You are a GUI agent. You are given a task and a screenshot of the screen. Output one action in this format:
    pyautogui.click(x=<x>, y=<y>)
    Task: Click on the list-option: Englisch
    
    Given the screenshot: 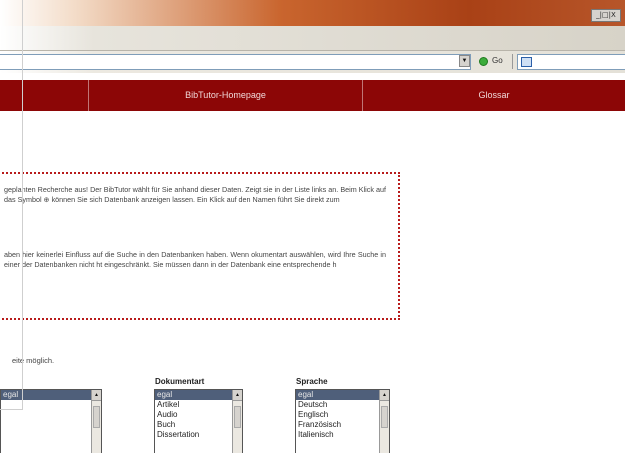 What is the action you would take?
    pyautogui.click(x=342, y=415)
    